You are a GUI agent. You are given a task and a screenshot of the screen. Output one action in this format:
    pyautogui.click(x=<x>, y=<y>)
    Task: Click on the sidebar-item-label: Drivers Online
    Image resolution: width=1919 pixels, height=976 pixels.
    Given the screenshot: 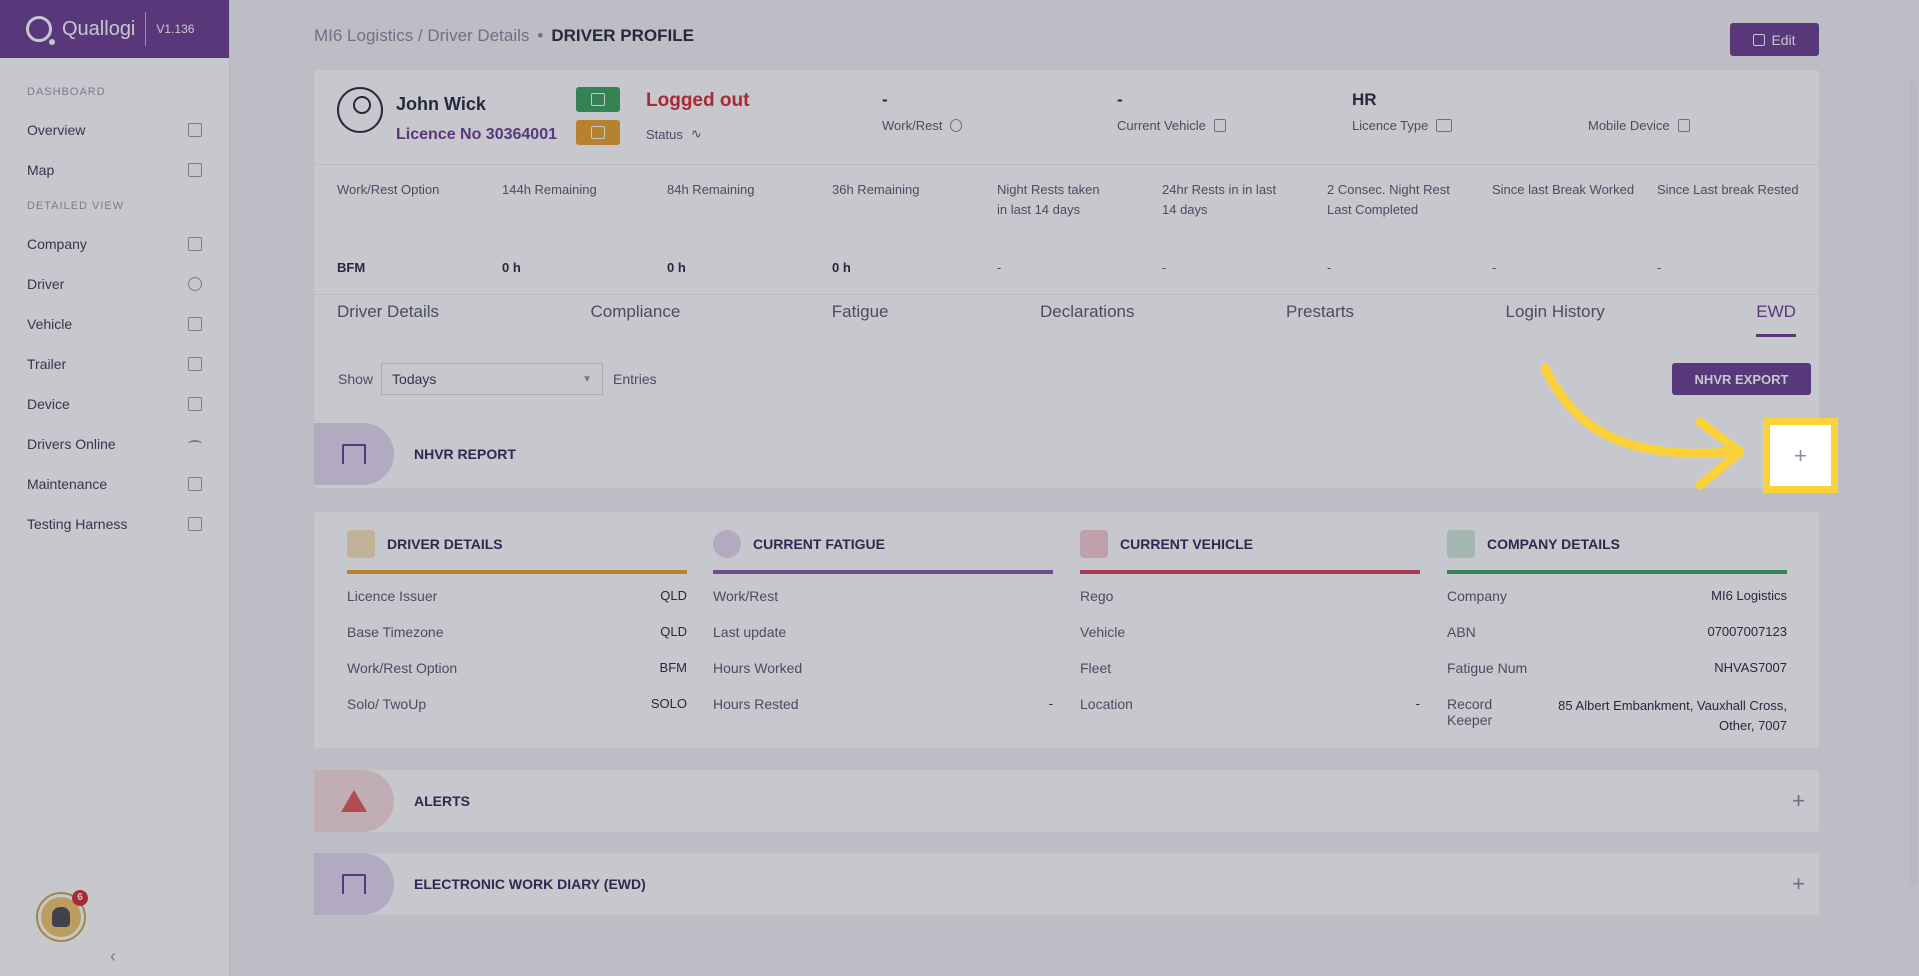 What is the action you would take?
    pyautogui.click(x=71, y=444)
    